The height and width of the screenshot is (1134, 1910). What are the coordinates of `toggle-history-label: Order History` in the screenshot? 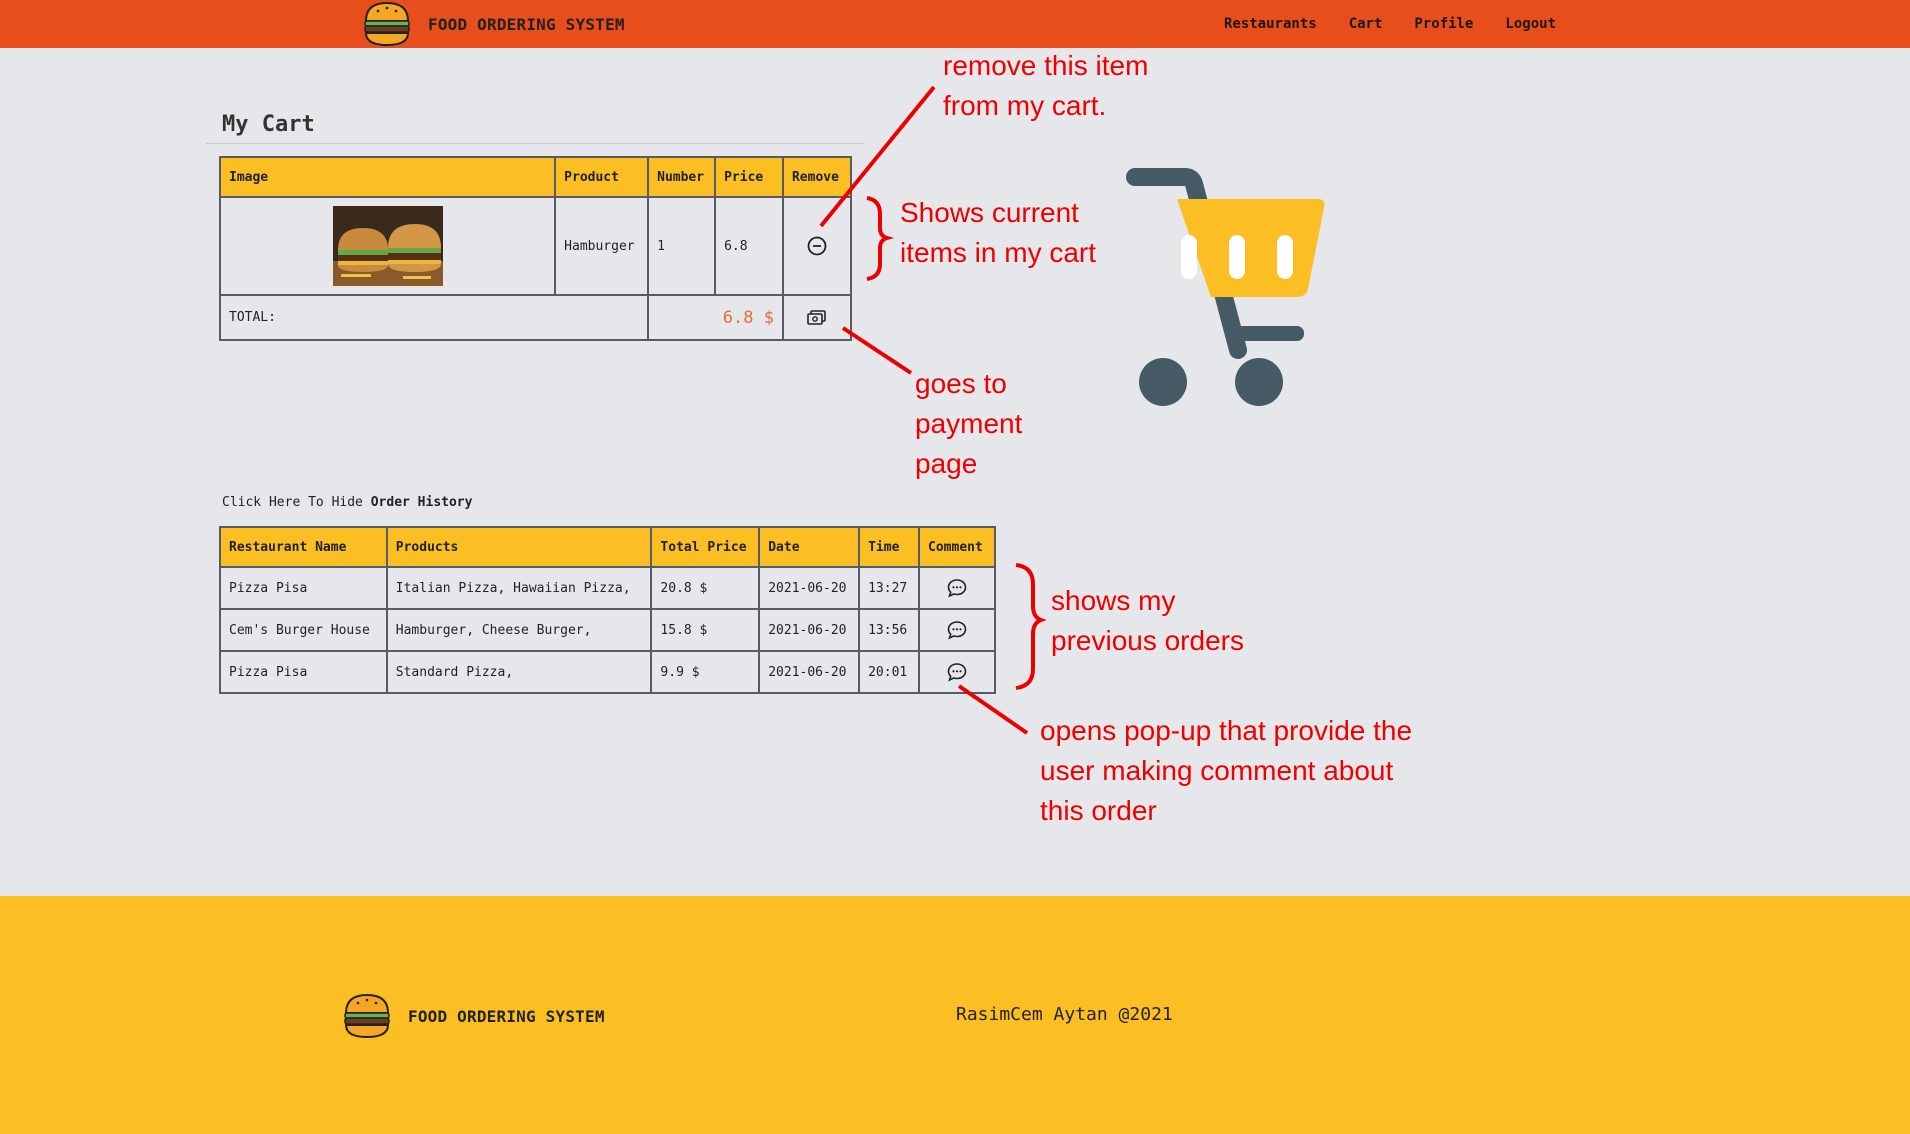 It's located at (421, 502).